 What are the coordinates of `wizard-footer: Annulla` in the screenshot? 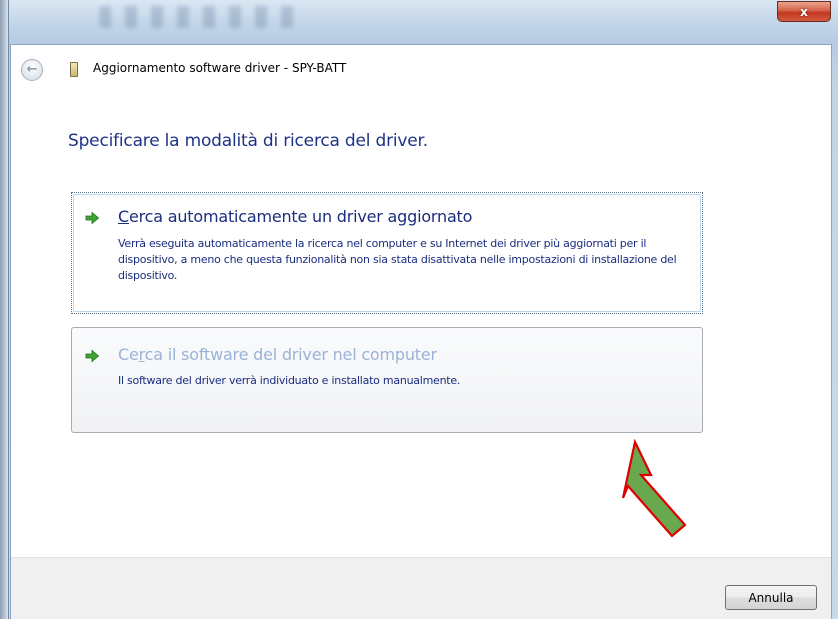 It's located at (421, 588).